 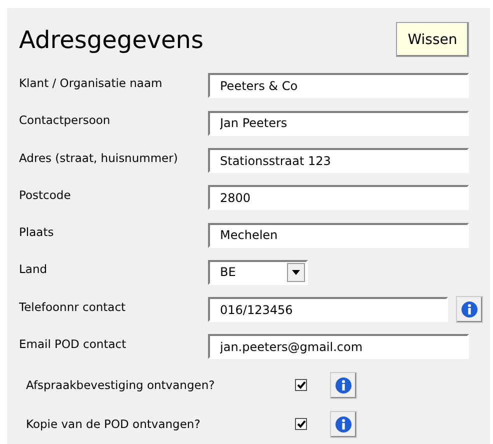 What do you see at coordinates (328, 309) in the screenshot?
I see `input-field: 016/123456` at bounding box center [328, 309].